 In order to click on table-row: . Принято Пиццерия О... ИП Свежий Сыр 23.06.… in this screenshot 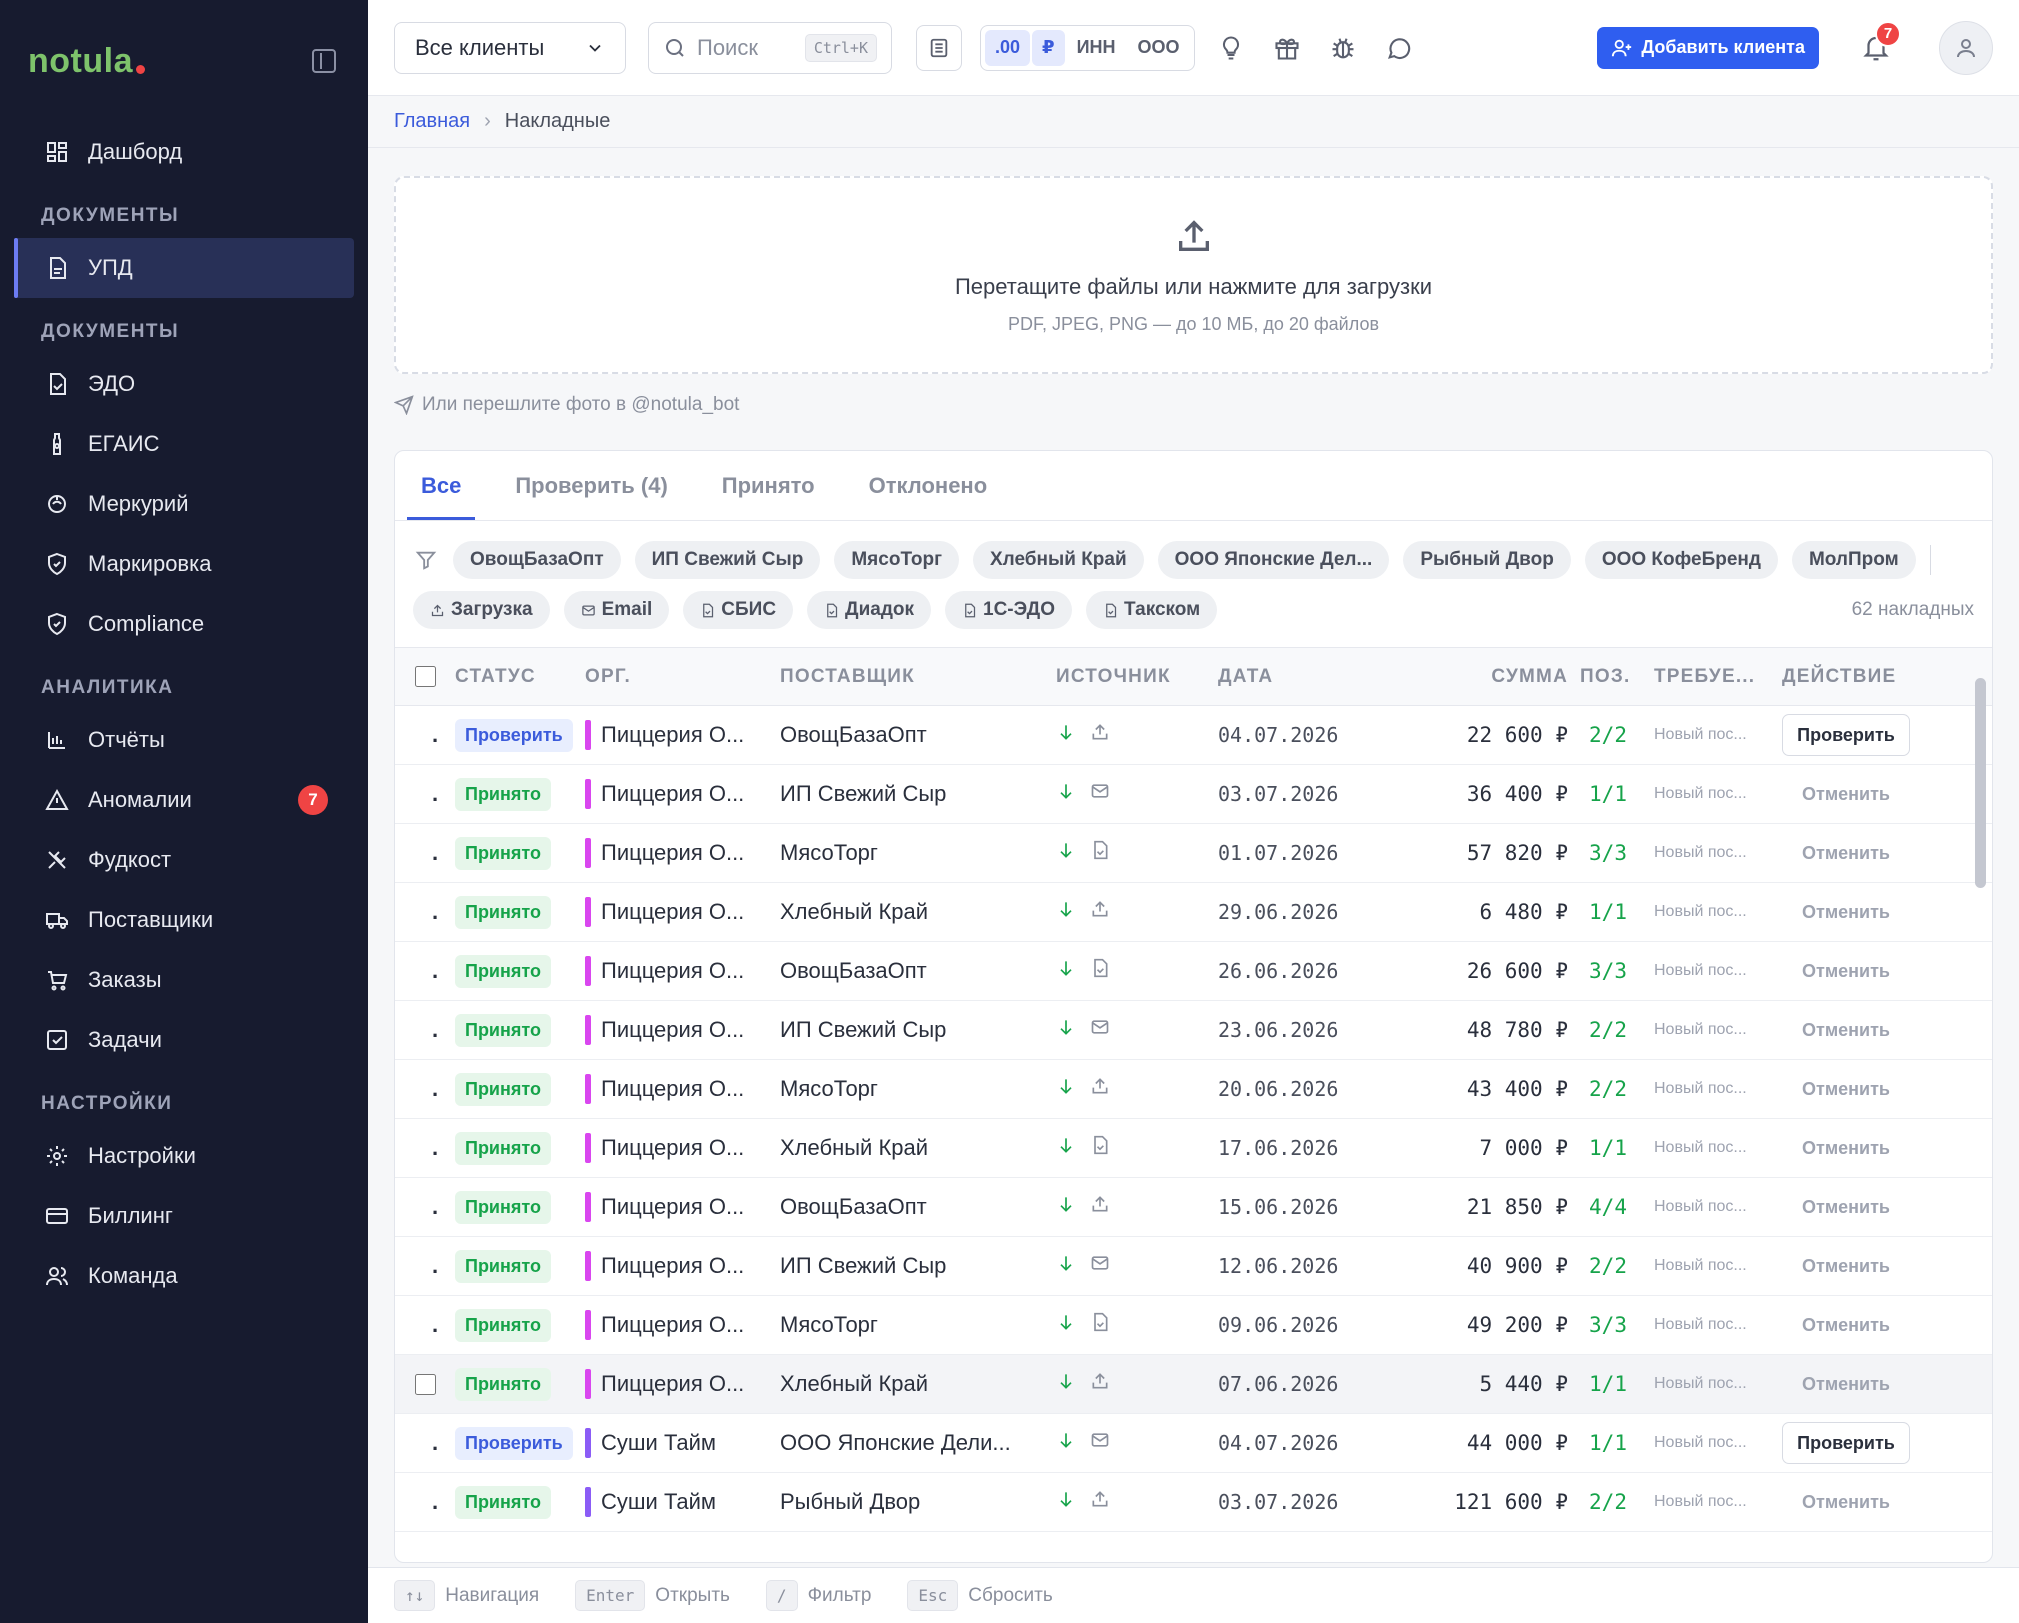, I will do `click(1193, 1030)`.